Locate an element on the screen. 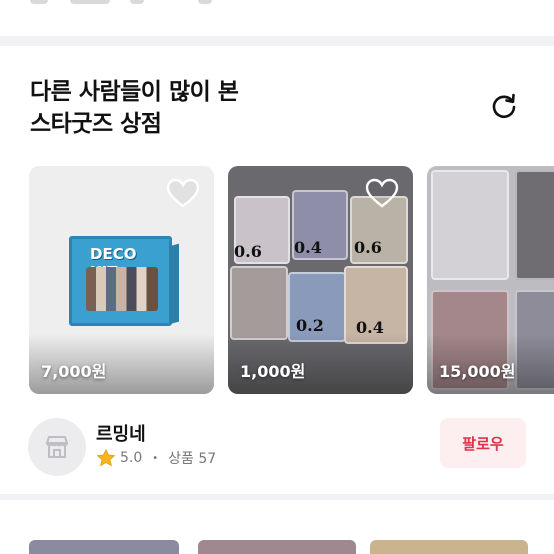 The height and width of the screenshot is (554, 554). product-price: 1,000원 is located at coordinates (273, 371).